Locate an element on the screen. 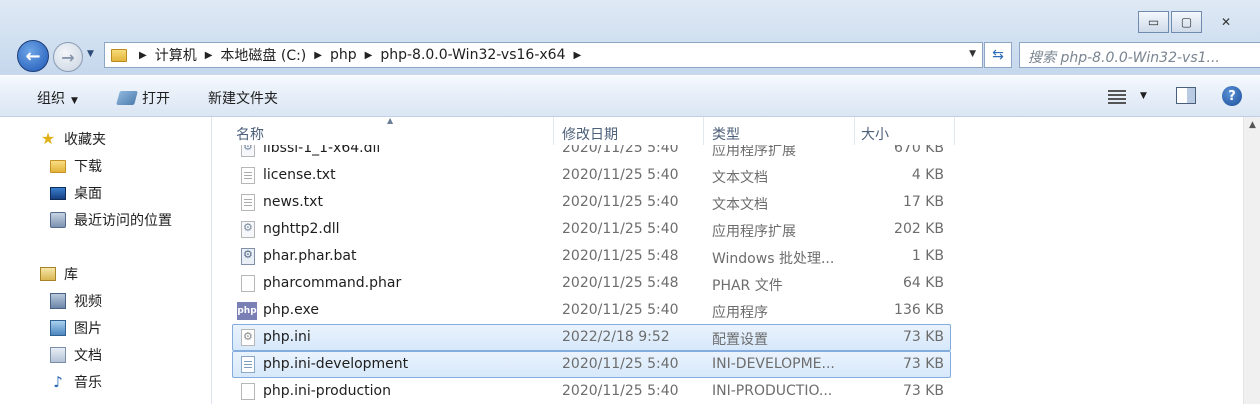 Image resolution: width=1260 pixels, height=404 pixels. file-size: 4 KB is located at coordinates (927, 175).